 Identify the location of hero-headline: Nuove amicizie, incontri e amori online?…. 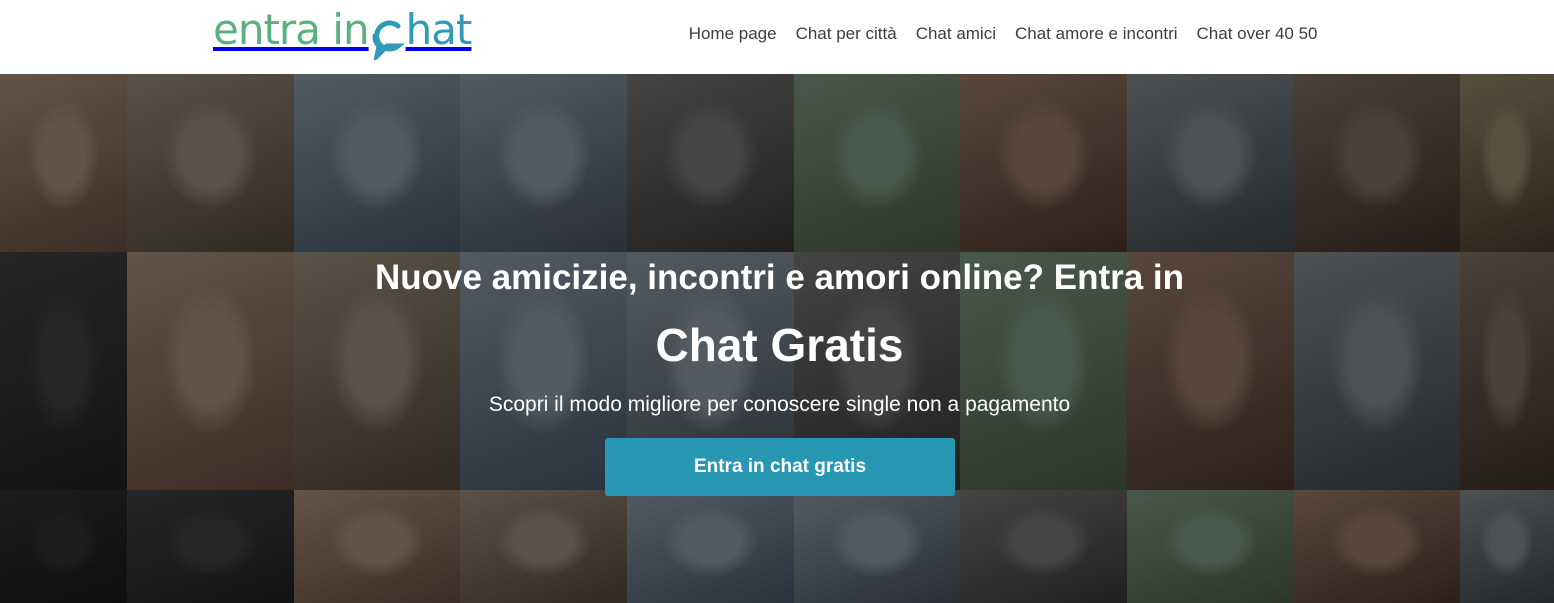
(779, 277).